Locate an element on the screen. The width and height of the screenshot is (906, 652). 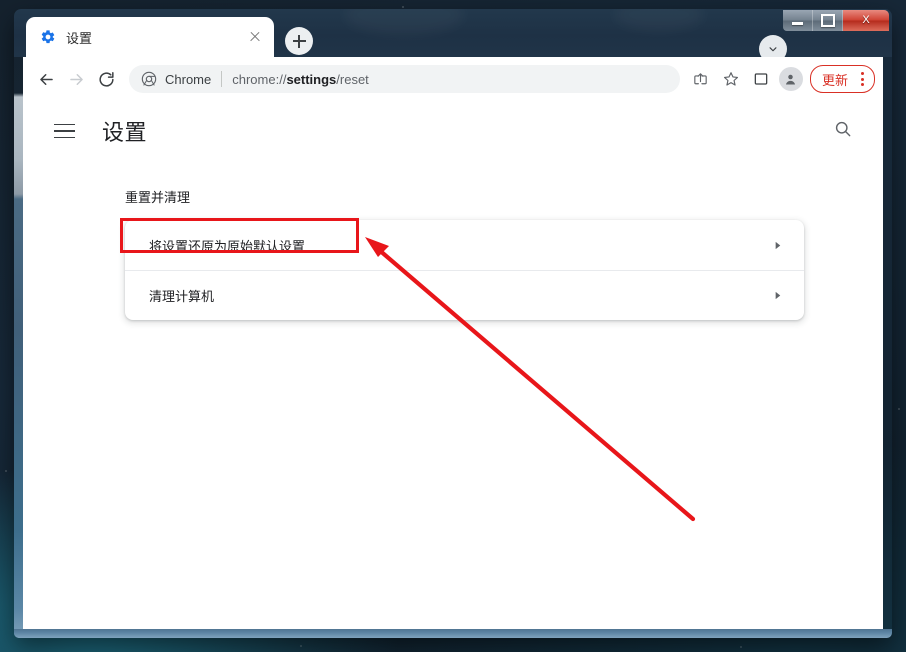
omnibox-separator is located at coordinates (222, 79).